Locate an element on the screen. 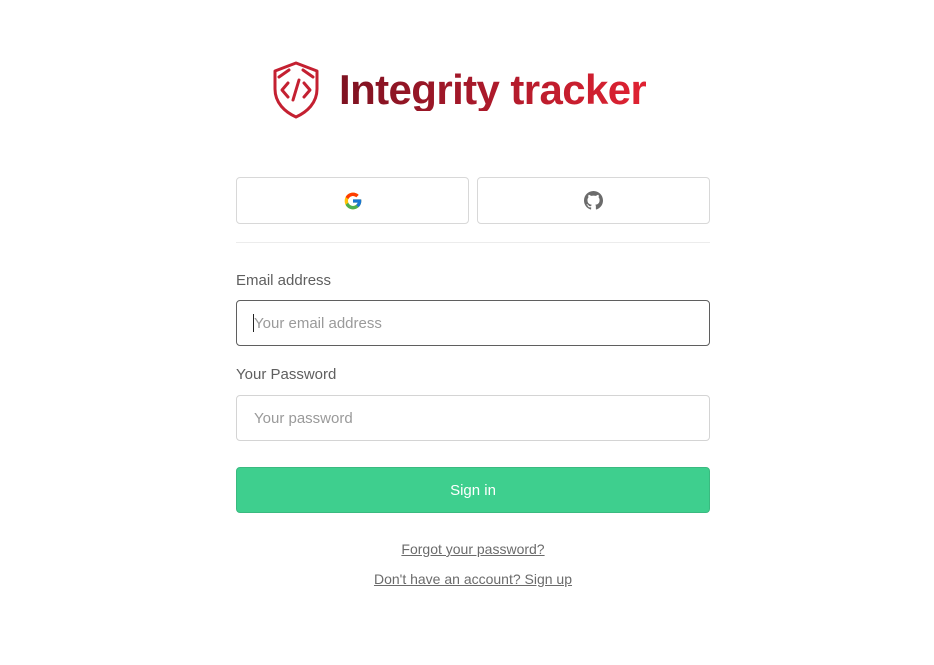 The width and height of the screenshot is (934, 665). sign-in-button: Sign in is located at coordinates (473, 490).